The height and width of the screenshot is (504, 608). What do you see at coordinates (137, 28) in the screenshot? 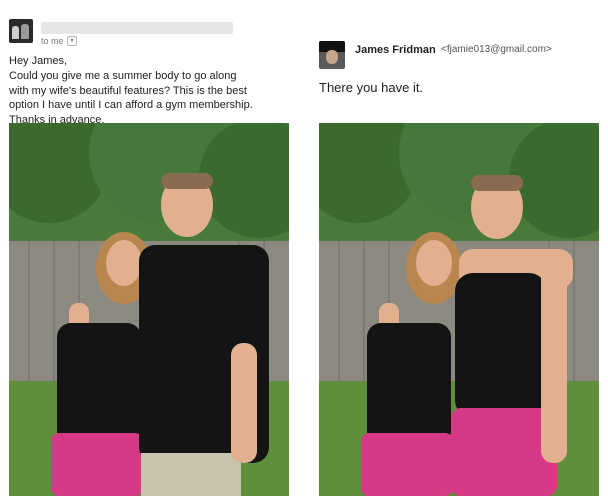
I see `redacted-sender-name` at bounding box center [137, 28].